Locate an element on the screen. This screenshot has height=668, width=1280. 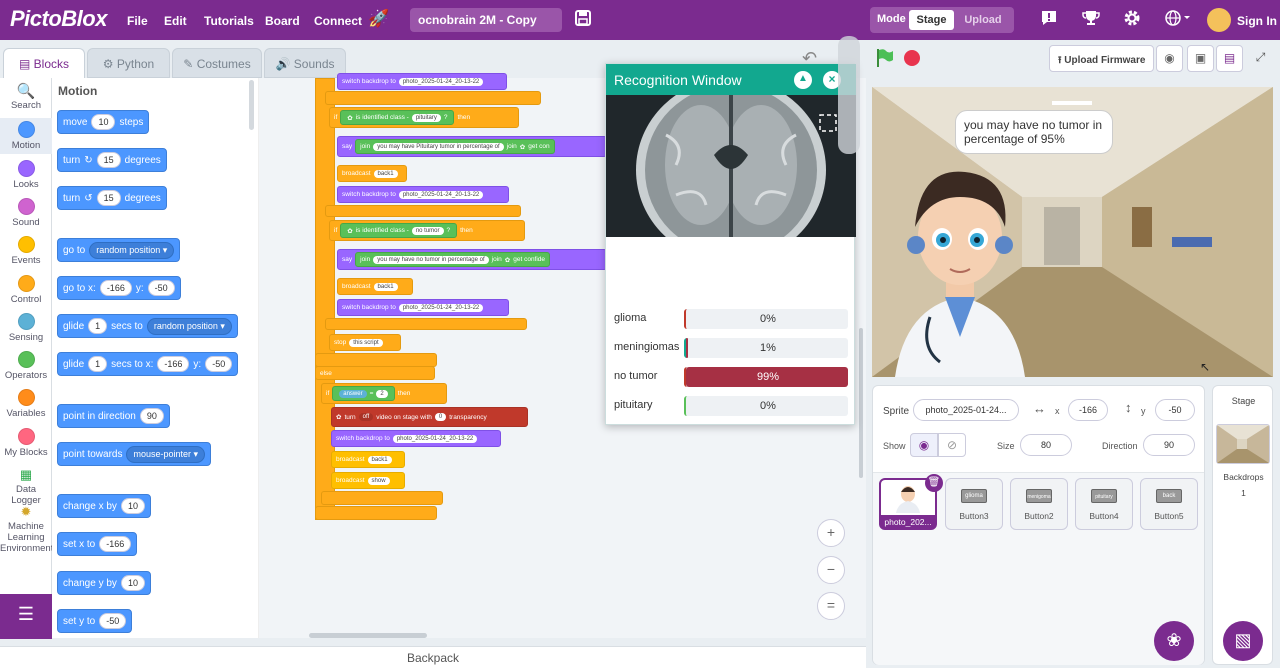
sprite-tile: back Button5 is located at coordinates (1169, 504).